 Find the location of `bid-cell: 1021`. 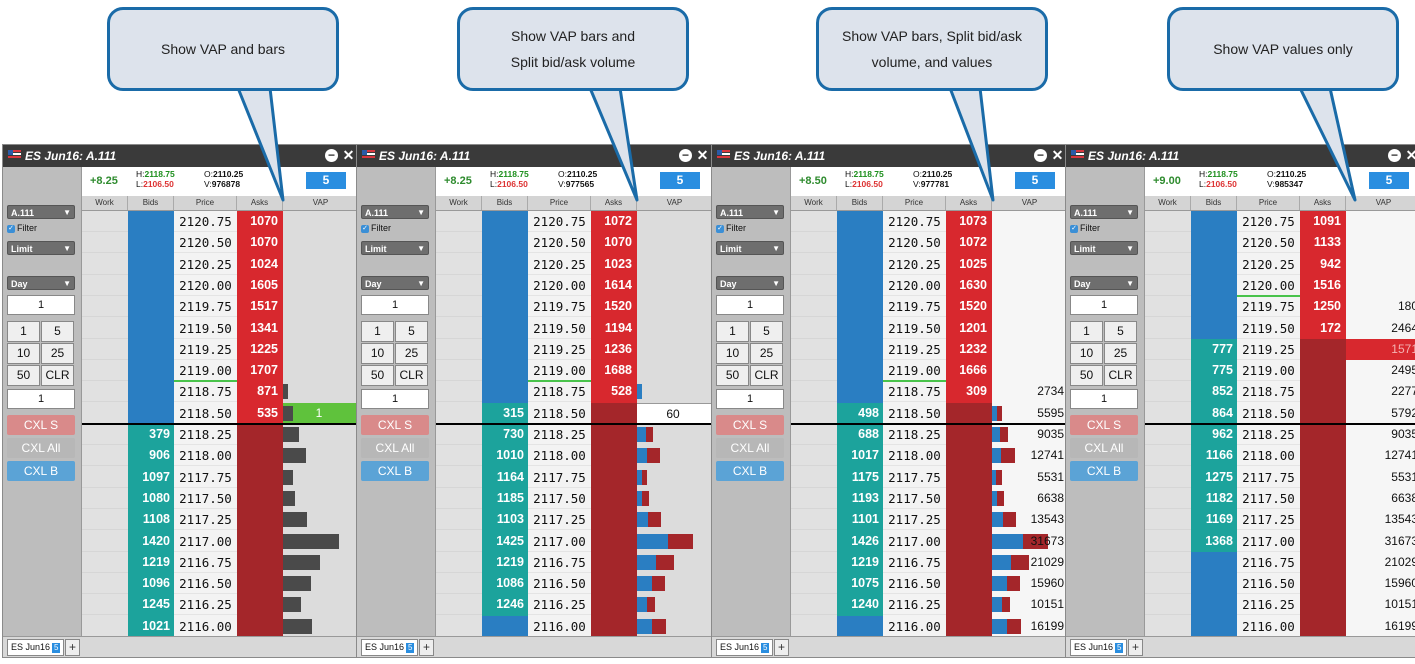

bid-cell: 1021 is located at coordinates (151, 626).